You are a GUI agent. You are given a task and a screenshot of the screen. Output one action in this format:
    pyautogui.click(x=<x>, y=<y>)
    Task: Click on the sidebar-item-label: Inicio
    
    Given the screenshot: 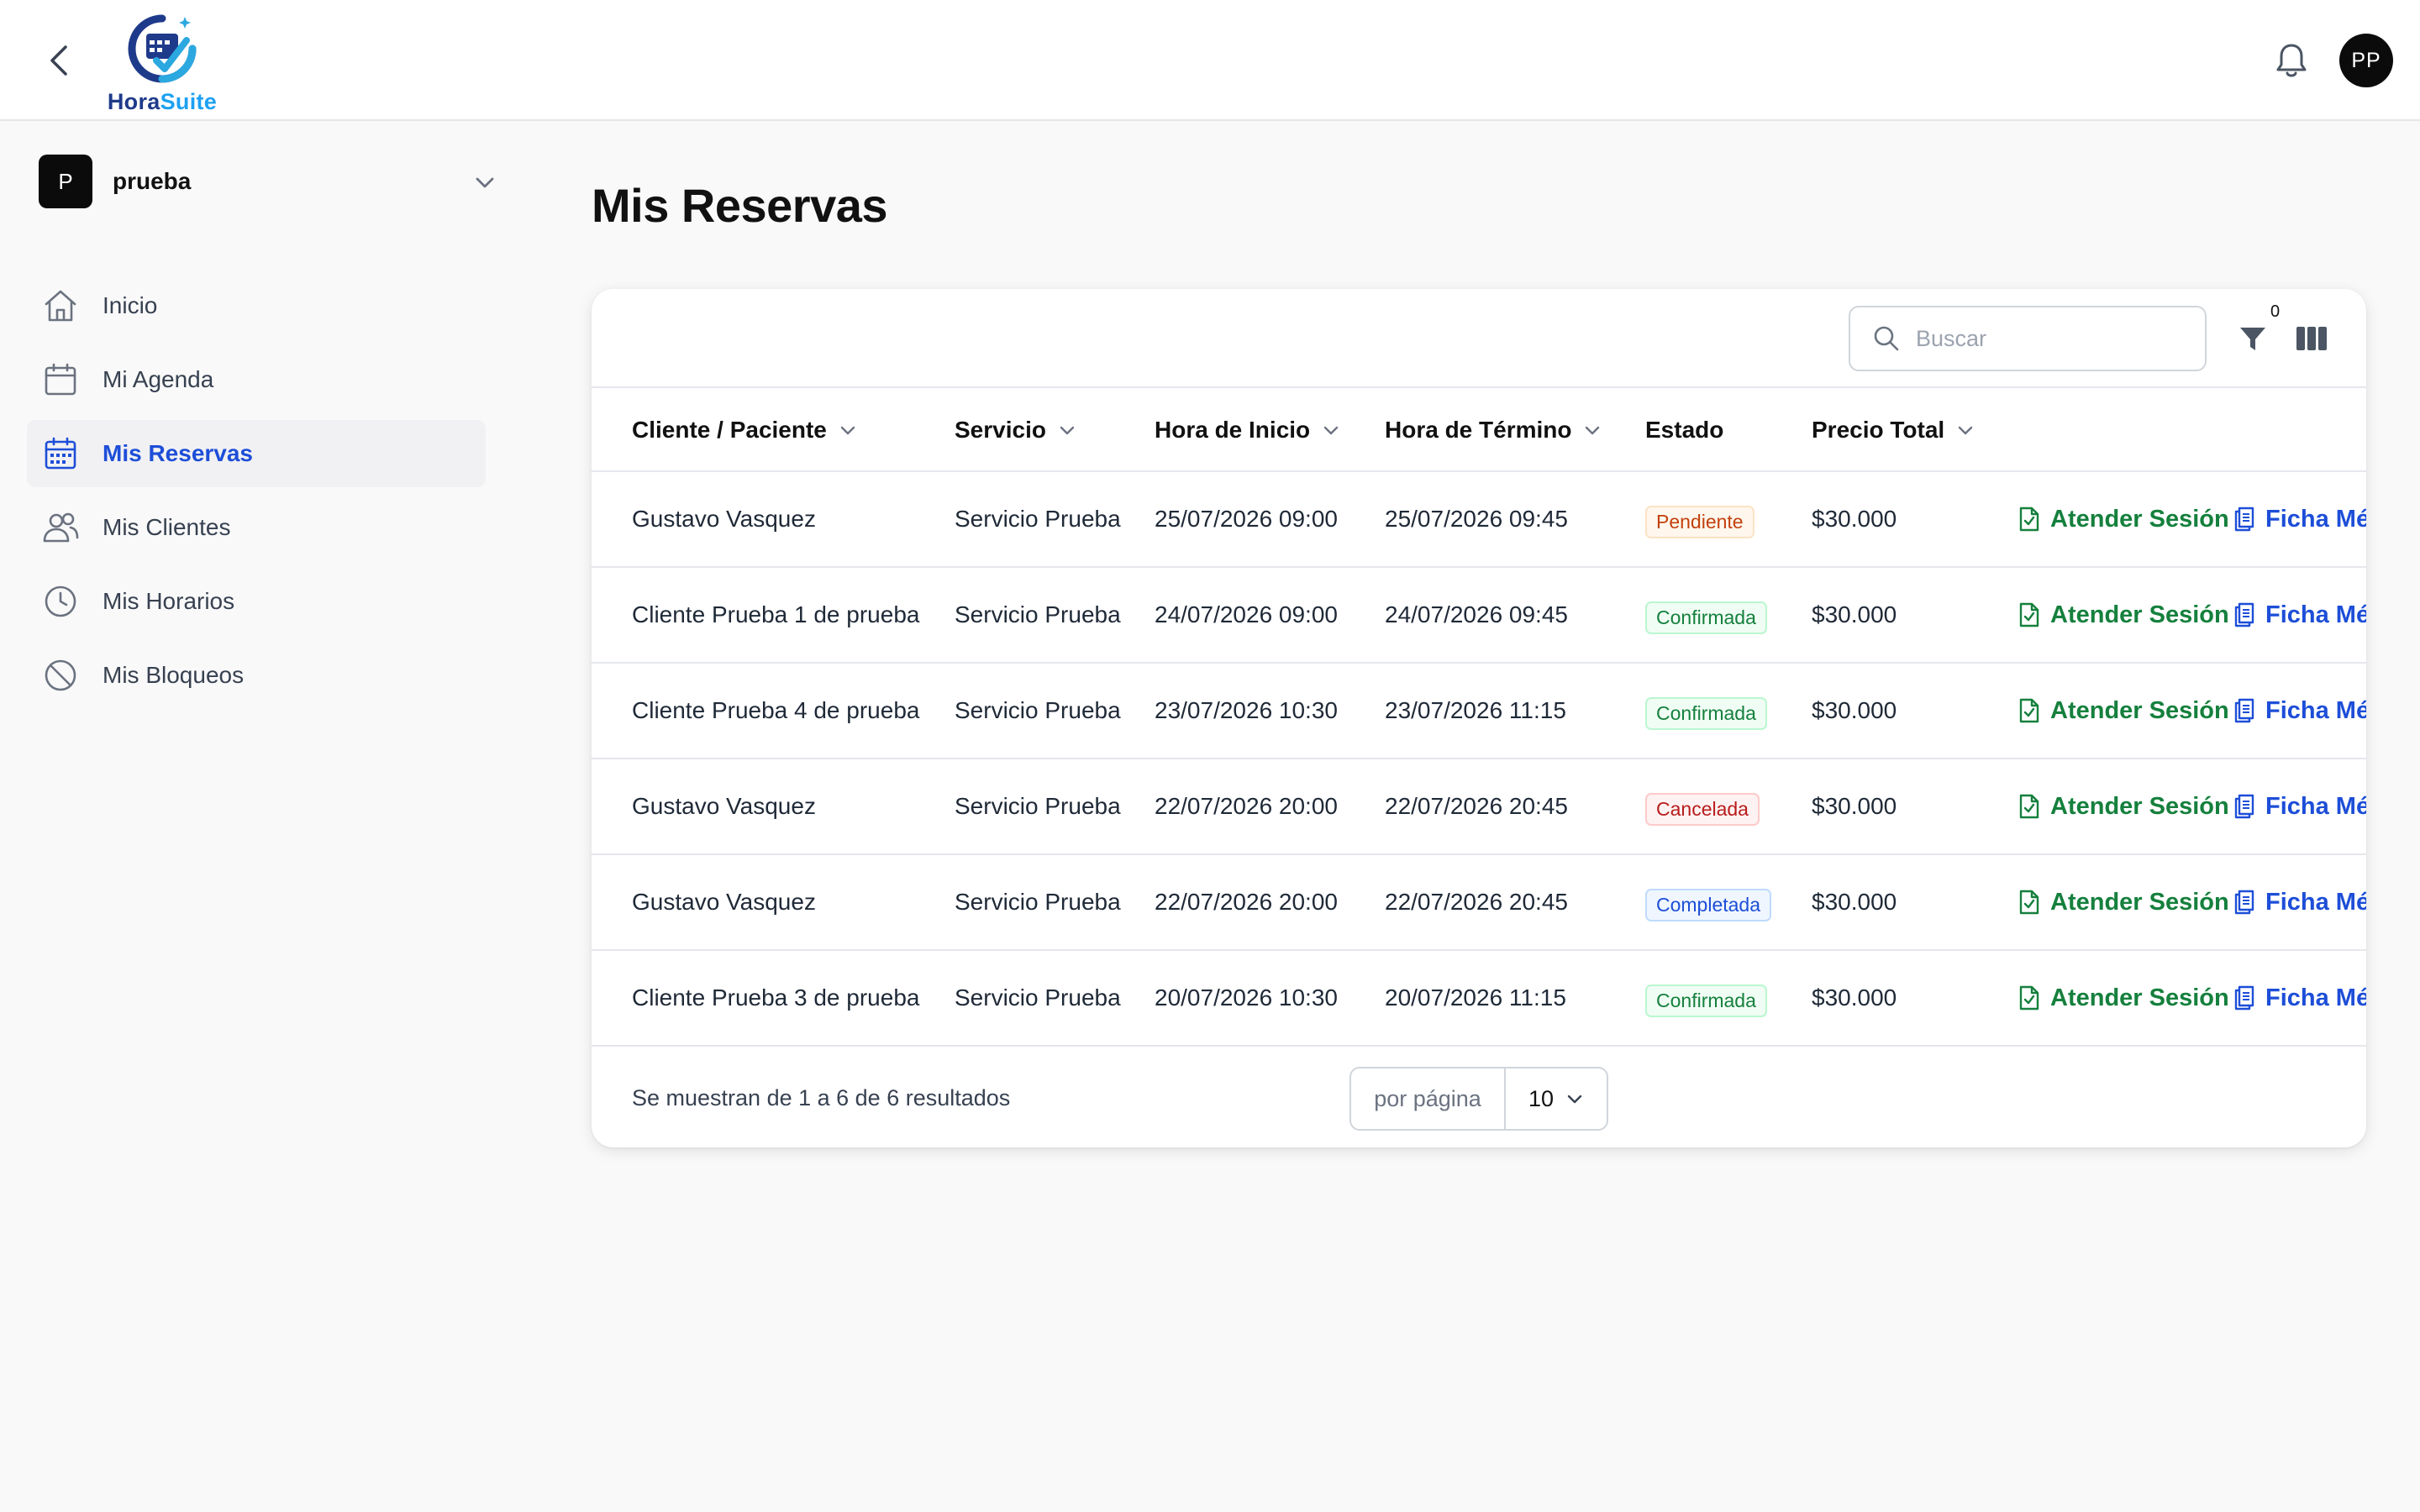 What is the action you would take?
    pyautogui.click(x=130, y=305)
    